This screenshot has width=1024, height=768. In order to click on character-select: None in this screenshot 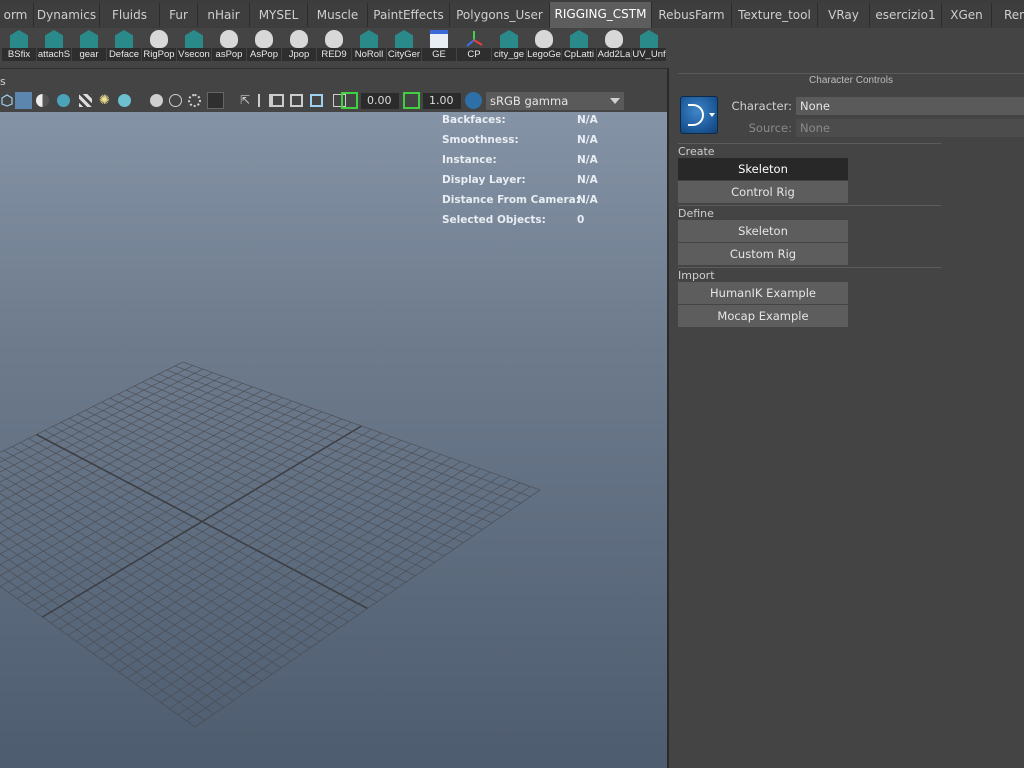, I will do `click(910, 106)`.